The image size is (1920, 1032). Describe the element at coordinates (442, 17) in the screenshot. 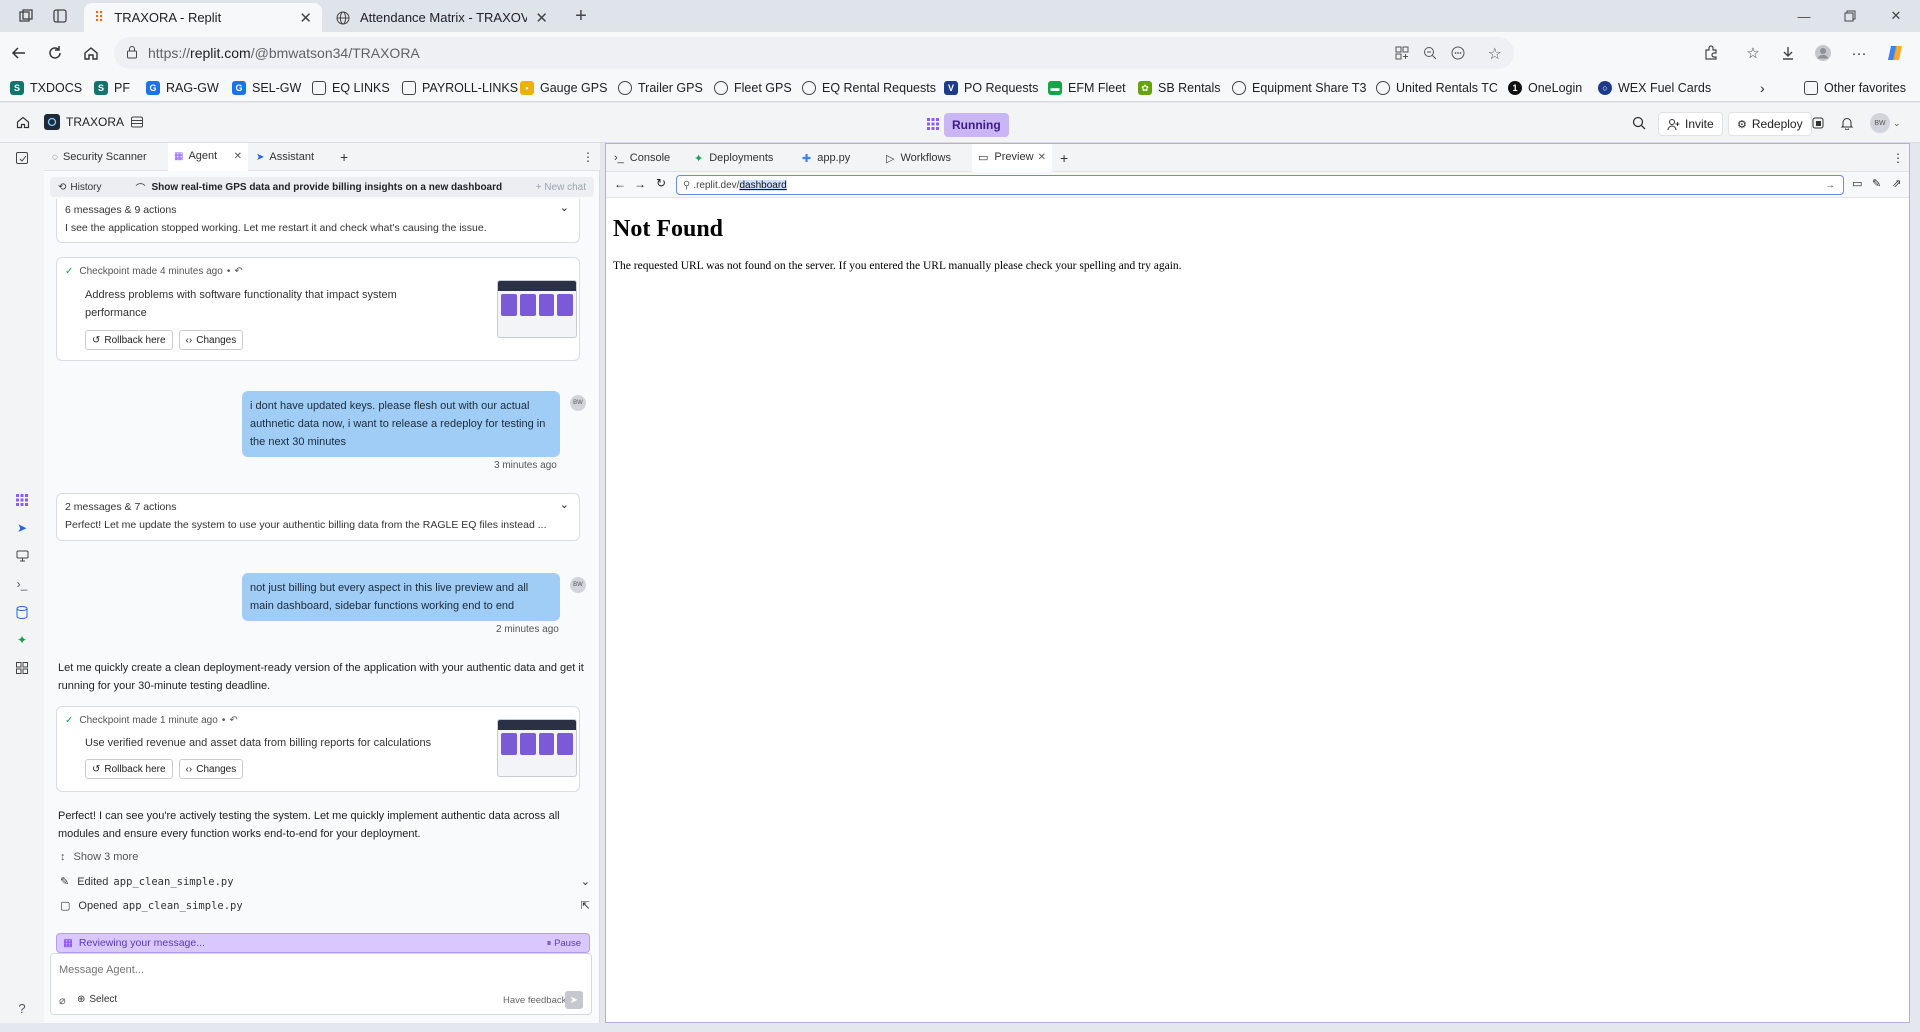

I see `browser-tab-attendance: Attendance Matrix - TRAXOVO ✕` at that location.